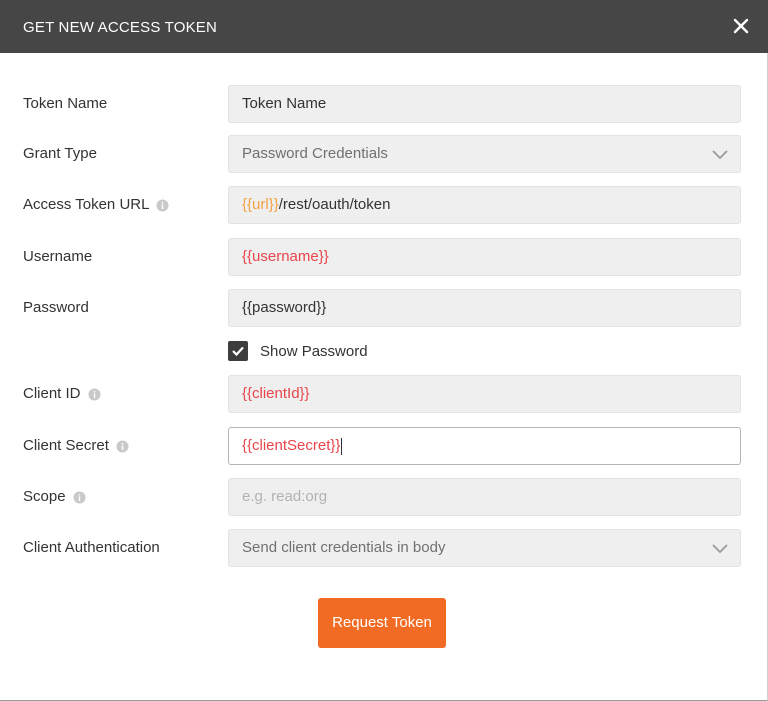  I want to click on client-id-input: {{clientId}}, so click(484, 394).